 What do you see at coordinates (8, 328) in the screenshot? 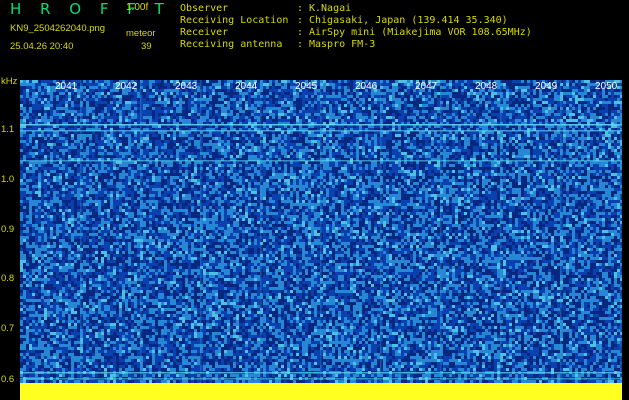
I see `y-tick-label: 0.7` at bounding box center [8, 328].